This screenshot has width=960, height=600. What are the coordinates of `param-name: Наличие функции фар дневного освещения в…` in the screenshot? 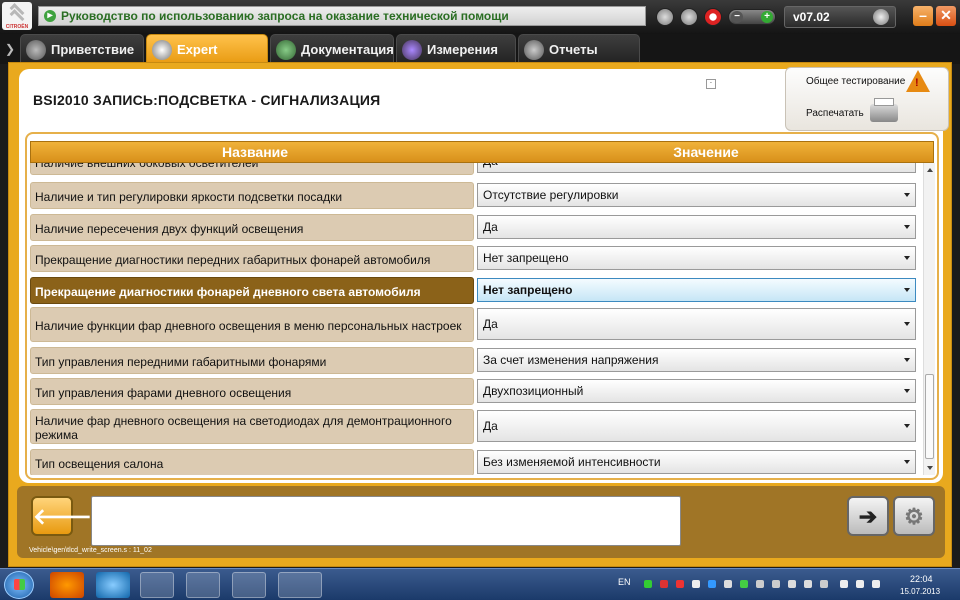 It's located at (252, 324).